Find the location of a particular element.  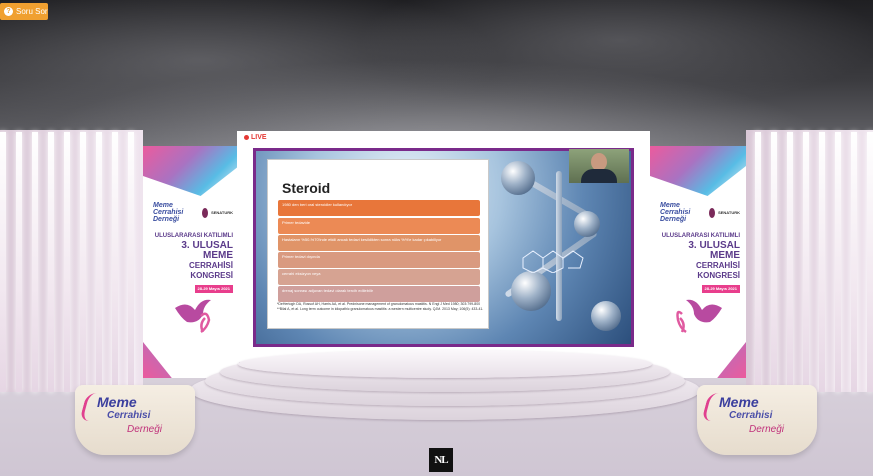

bullet-bar: Primer tedavi dışında is located at coordinates (379, 260).